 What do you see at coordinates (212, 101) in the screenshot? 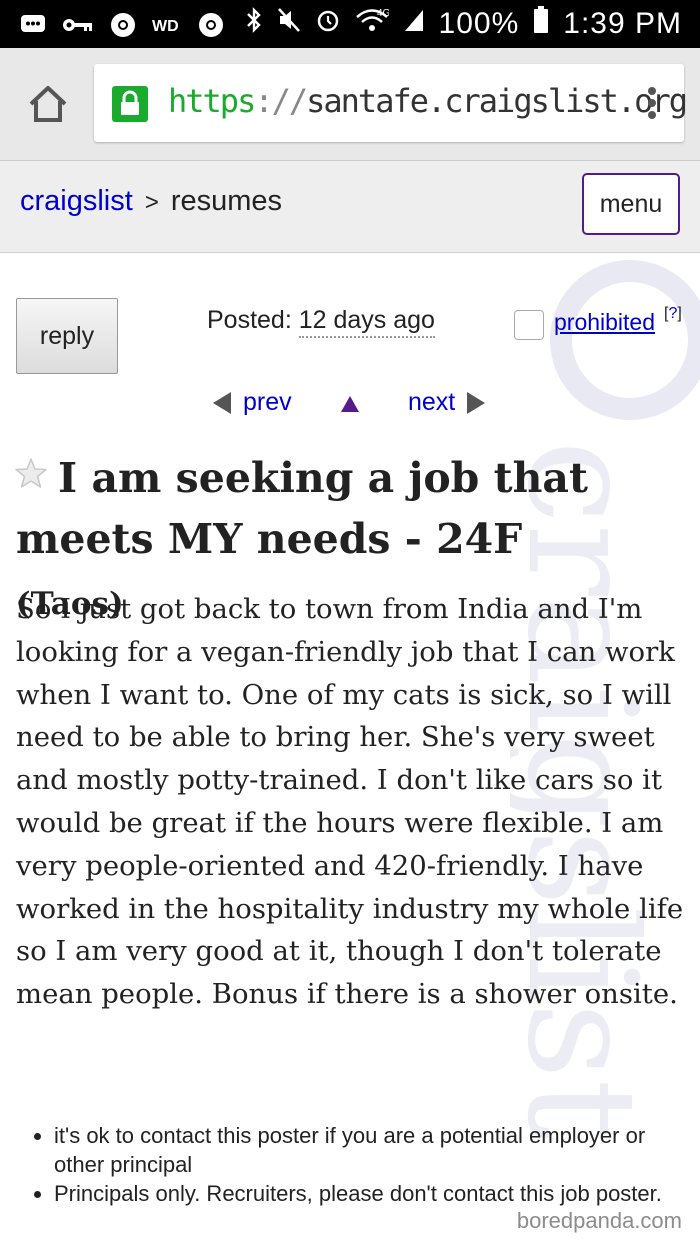
I see `url-scheme: https` at bounding box center [212, 101].